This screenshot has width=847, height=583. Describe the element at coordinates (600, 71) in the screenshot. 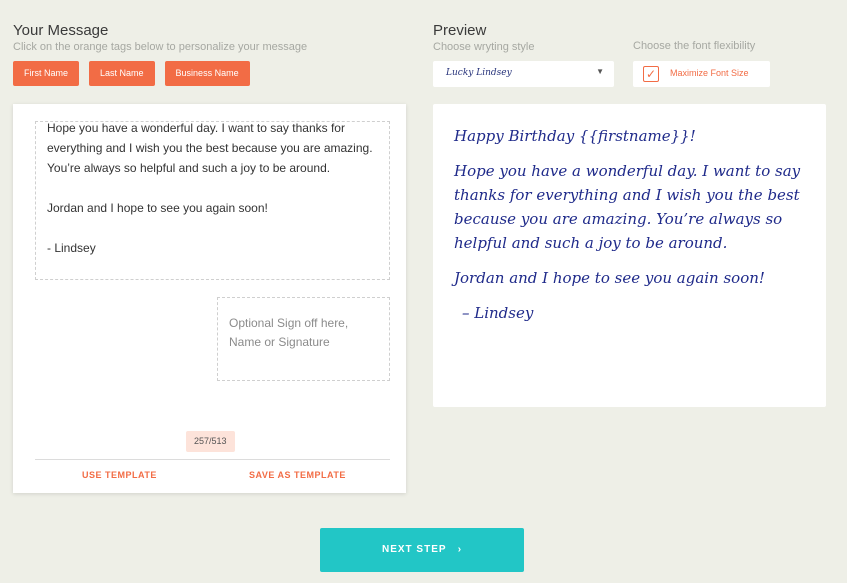

I see `caret-down-icon: ▼` at that location.